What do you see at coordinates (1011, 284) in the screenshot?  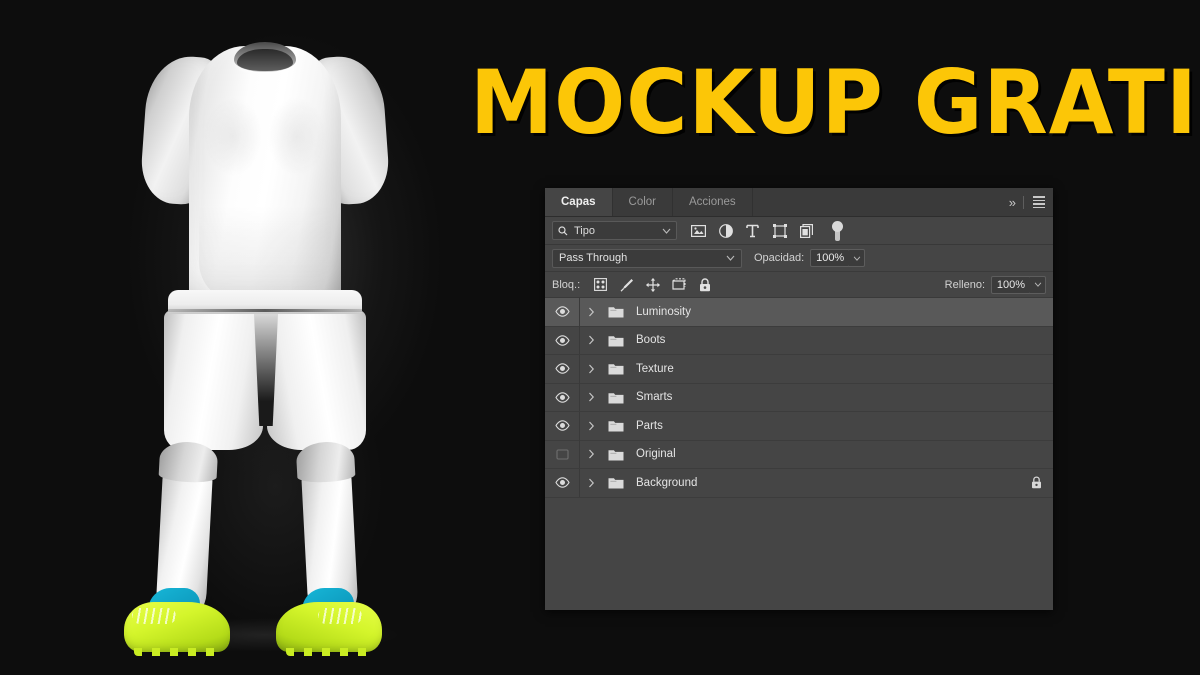 I see `fill-input: 100%` at bounding box center [1011, 284].